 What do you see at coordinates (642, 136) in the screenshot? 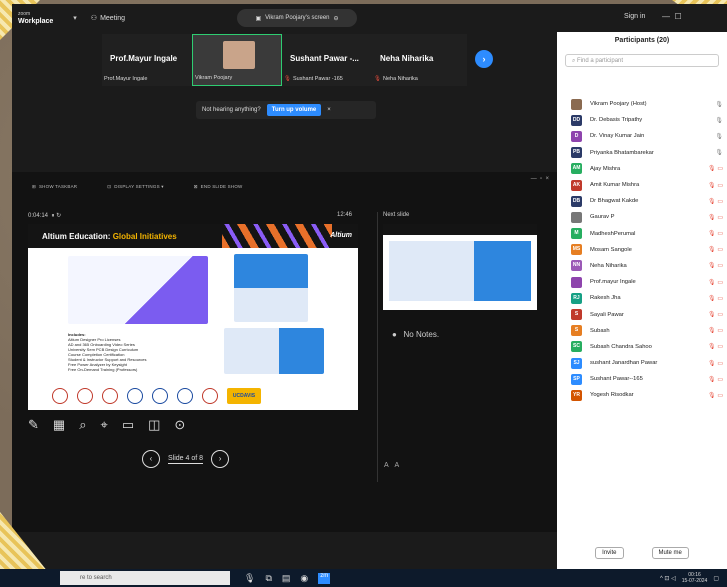
I see `participant-row: D Dr. Vinay Kumar Jain 🎙` at bounding box center [642, 136].